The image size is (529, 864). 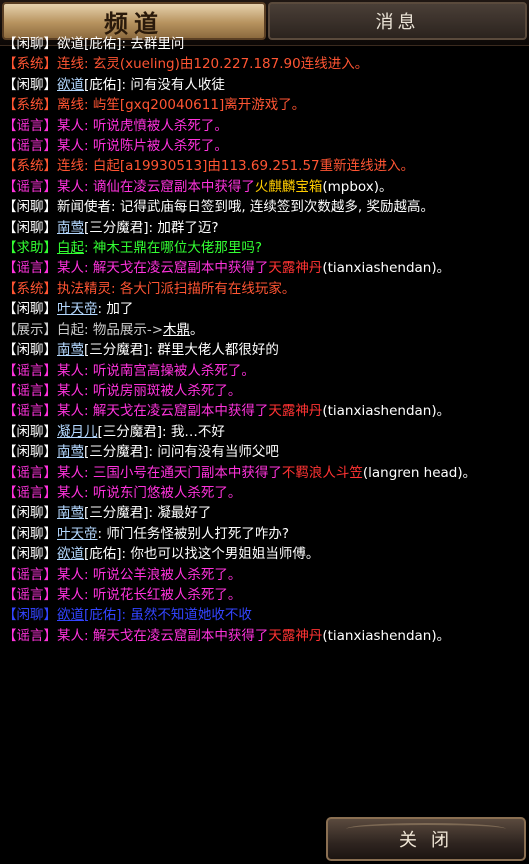 I want to click on message-text: [庇佑]: 虽然不知道她收不收, so click(x=168, y=615).